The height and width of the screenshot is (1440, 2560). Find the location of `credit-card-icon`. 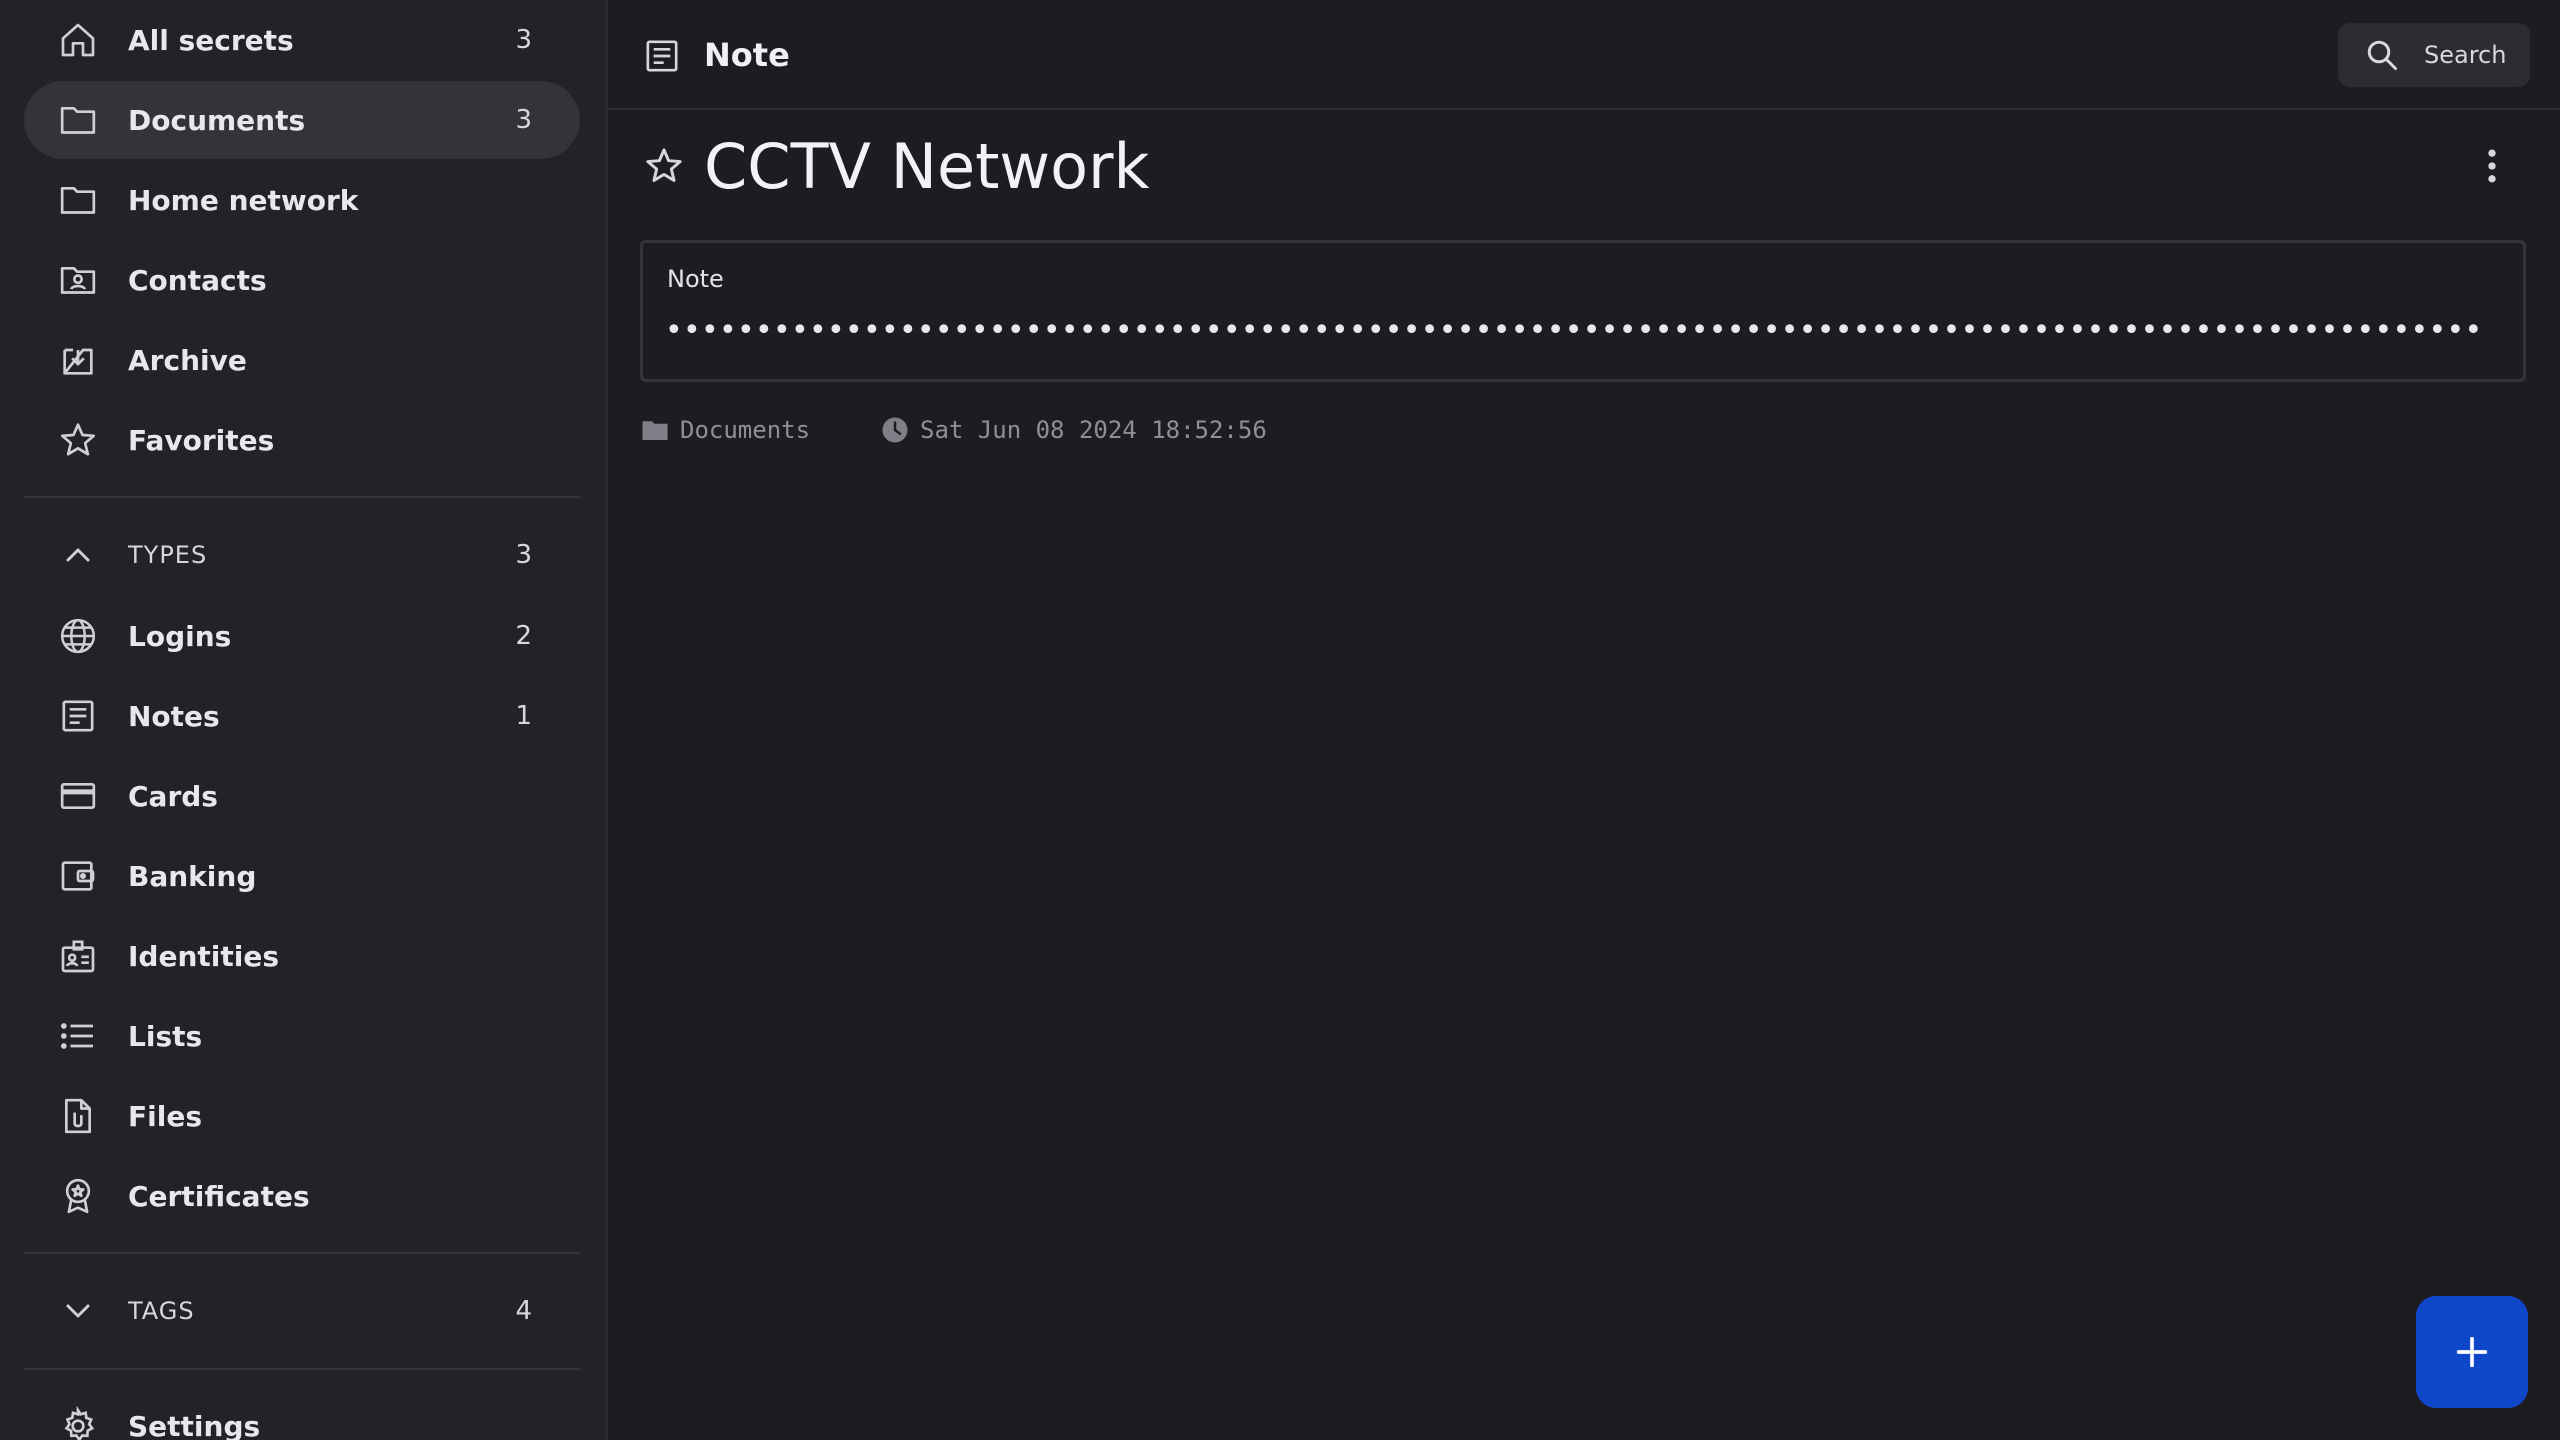

credit-card-icon is located at coordinates (78, 796).